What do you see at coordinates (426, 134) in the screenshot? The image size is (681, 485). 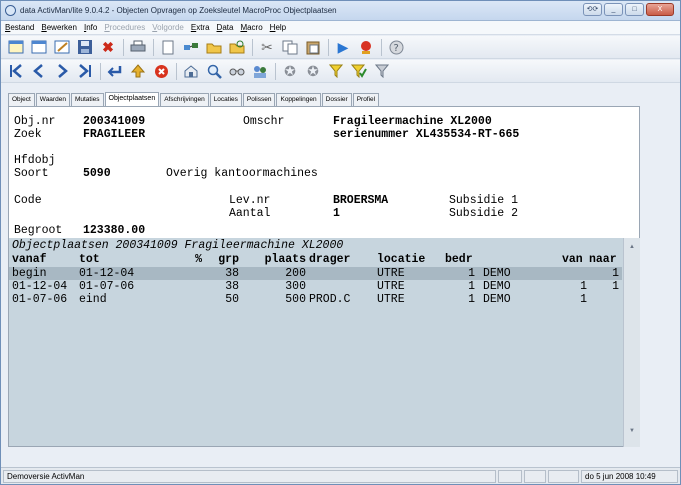 I see `omschr-value-line2: serienummer XL435534-RT-665` at bounding box center [426, 134].